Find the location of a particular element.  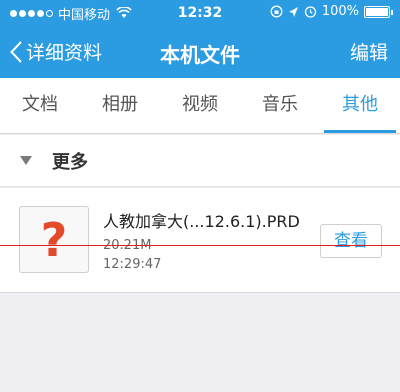

unknown-file-icon: ? is located at coordinates (54, 239).